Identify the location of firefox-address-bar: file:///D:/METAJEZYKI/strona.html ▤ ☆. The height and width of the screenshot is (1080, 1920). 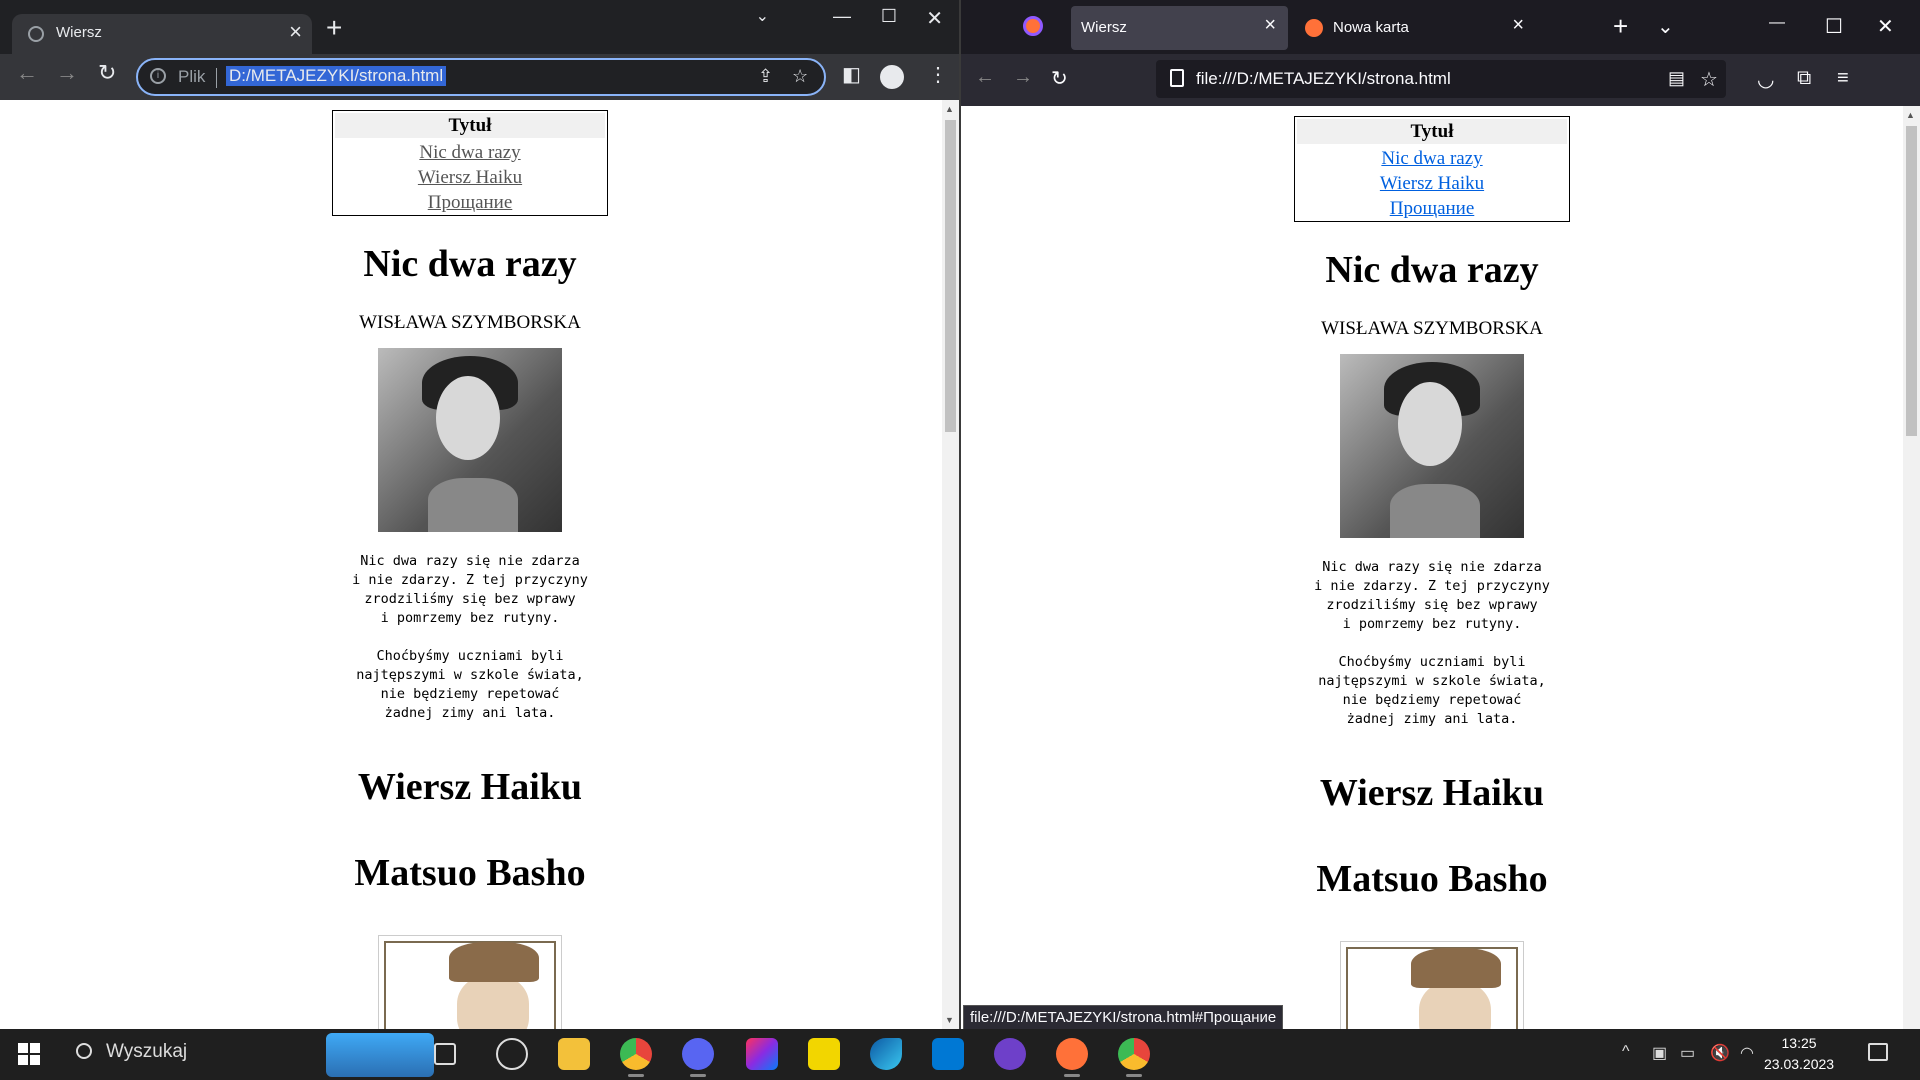
(1441, 79).